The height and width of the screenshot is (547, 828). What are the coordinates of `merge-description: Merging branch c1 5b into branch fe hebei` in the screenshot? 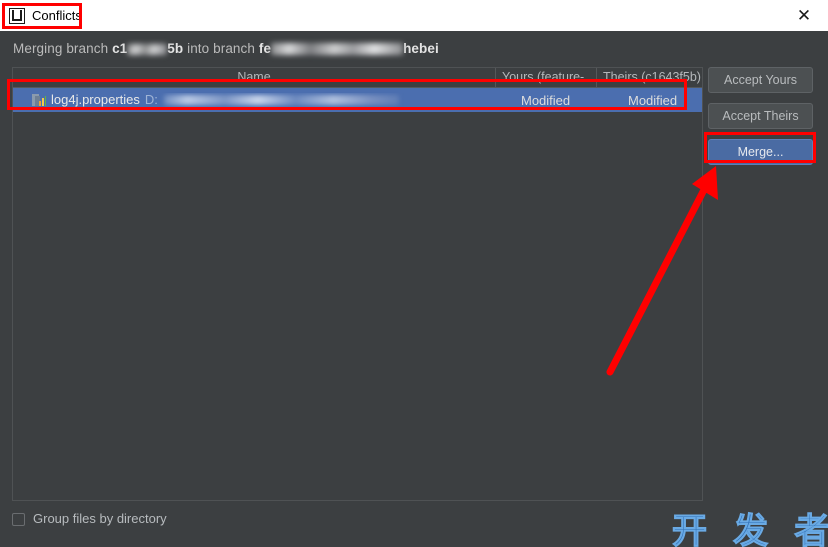 It's located at (226, 48).